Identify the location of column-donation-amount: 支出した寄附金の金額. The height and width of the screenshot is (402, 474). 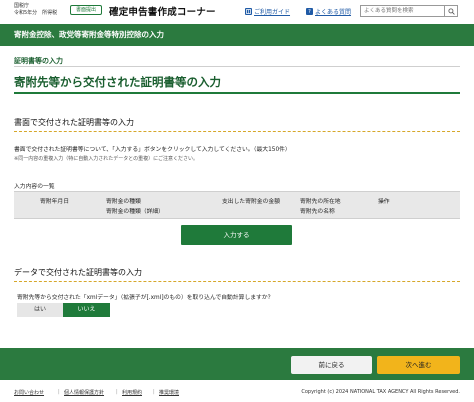
(251, 202).